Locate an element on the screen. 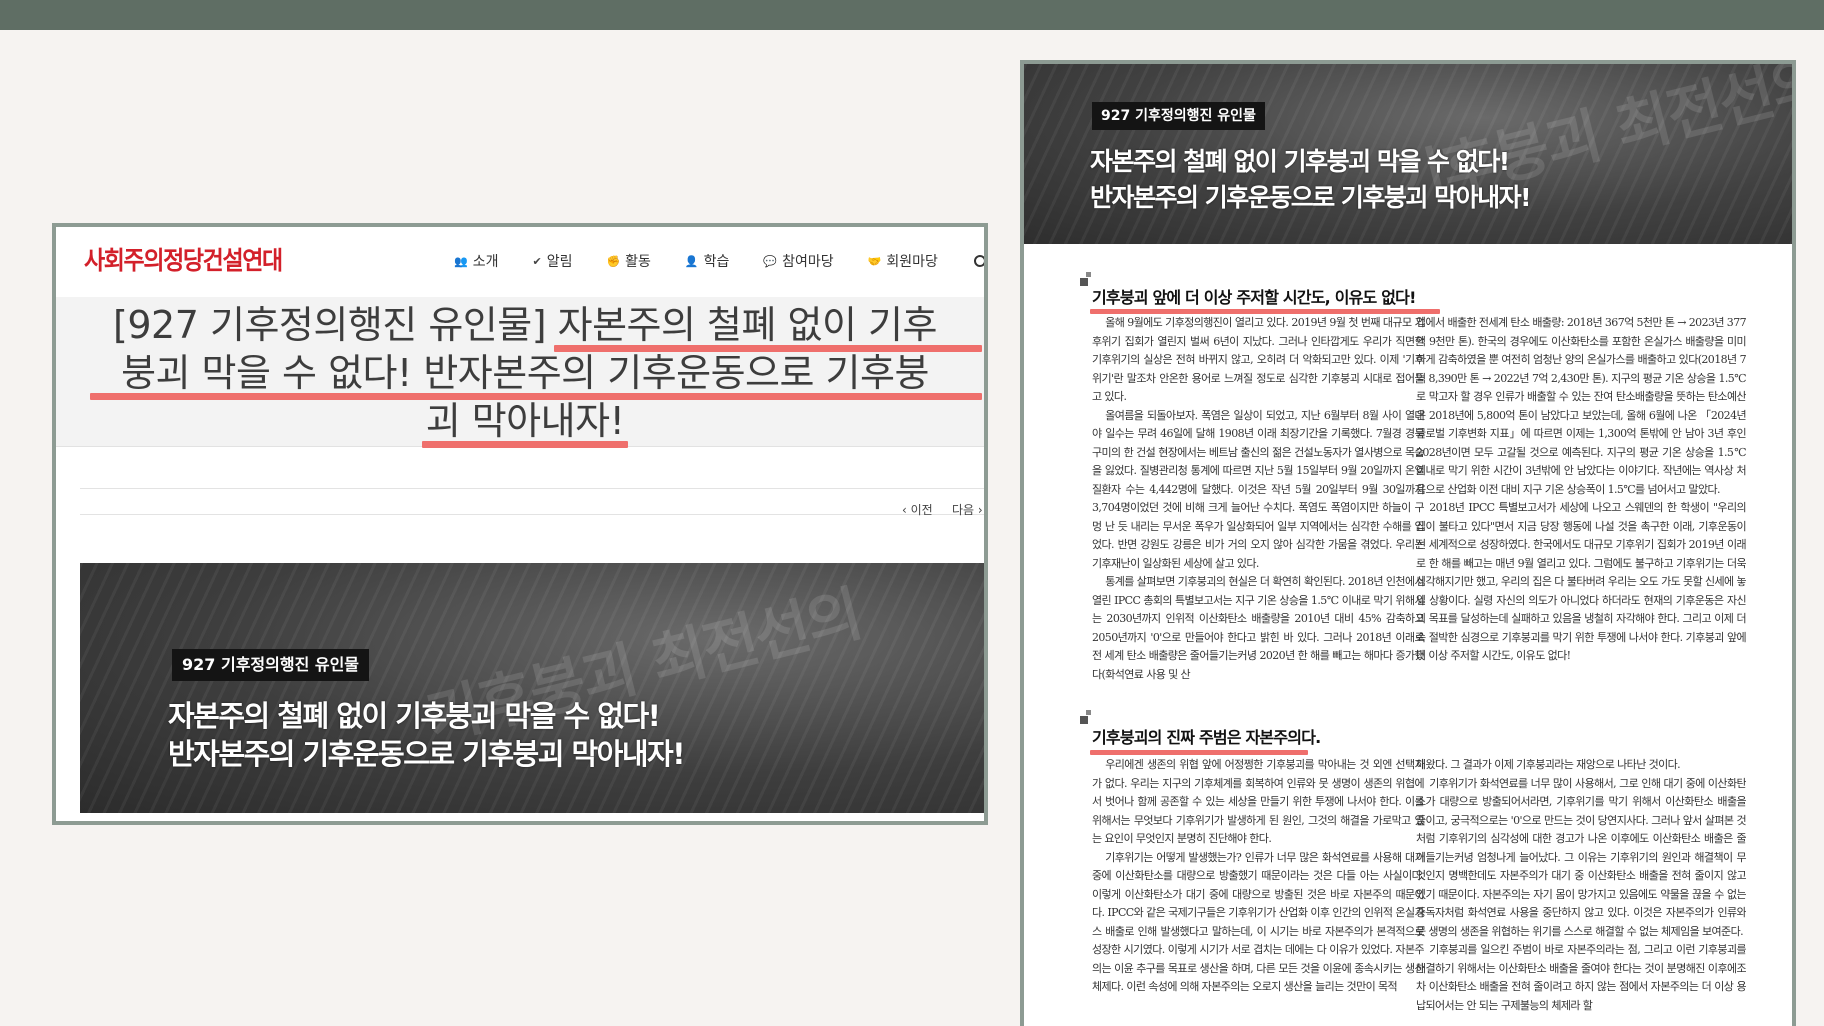 This screenshot has height=1026, width=1824. nav-label: 활동 is located at coordinates (638, 262).